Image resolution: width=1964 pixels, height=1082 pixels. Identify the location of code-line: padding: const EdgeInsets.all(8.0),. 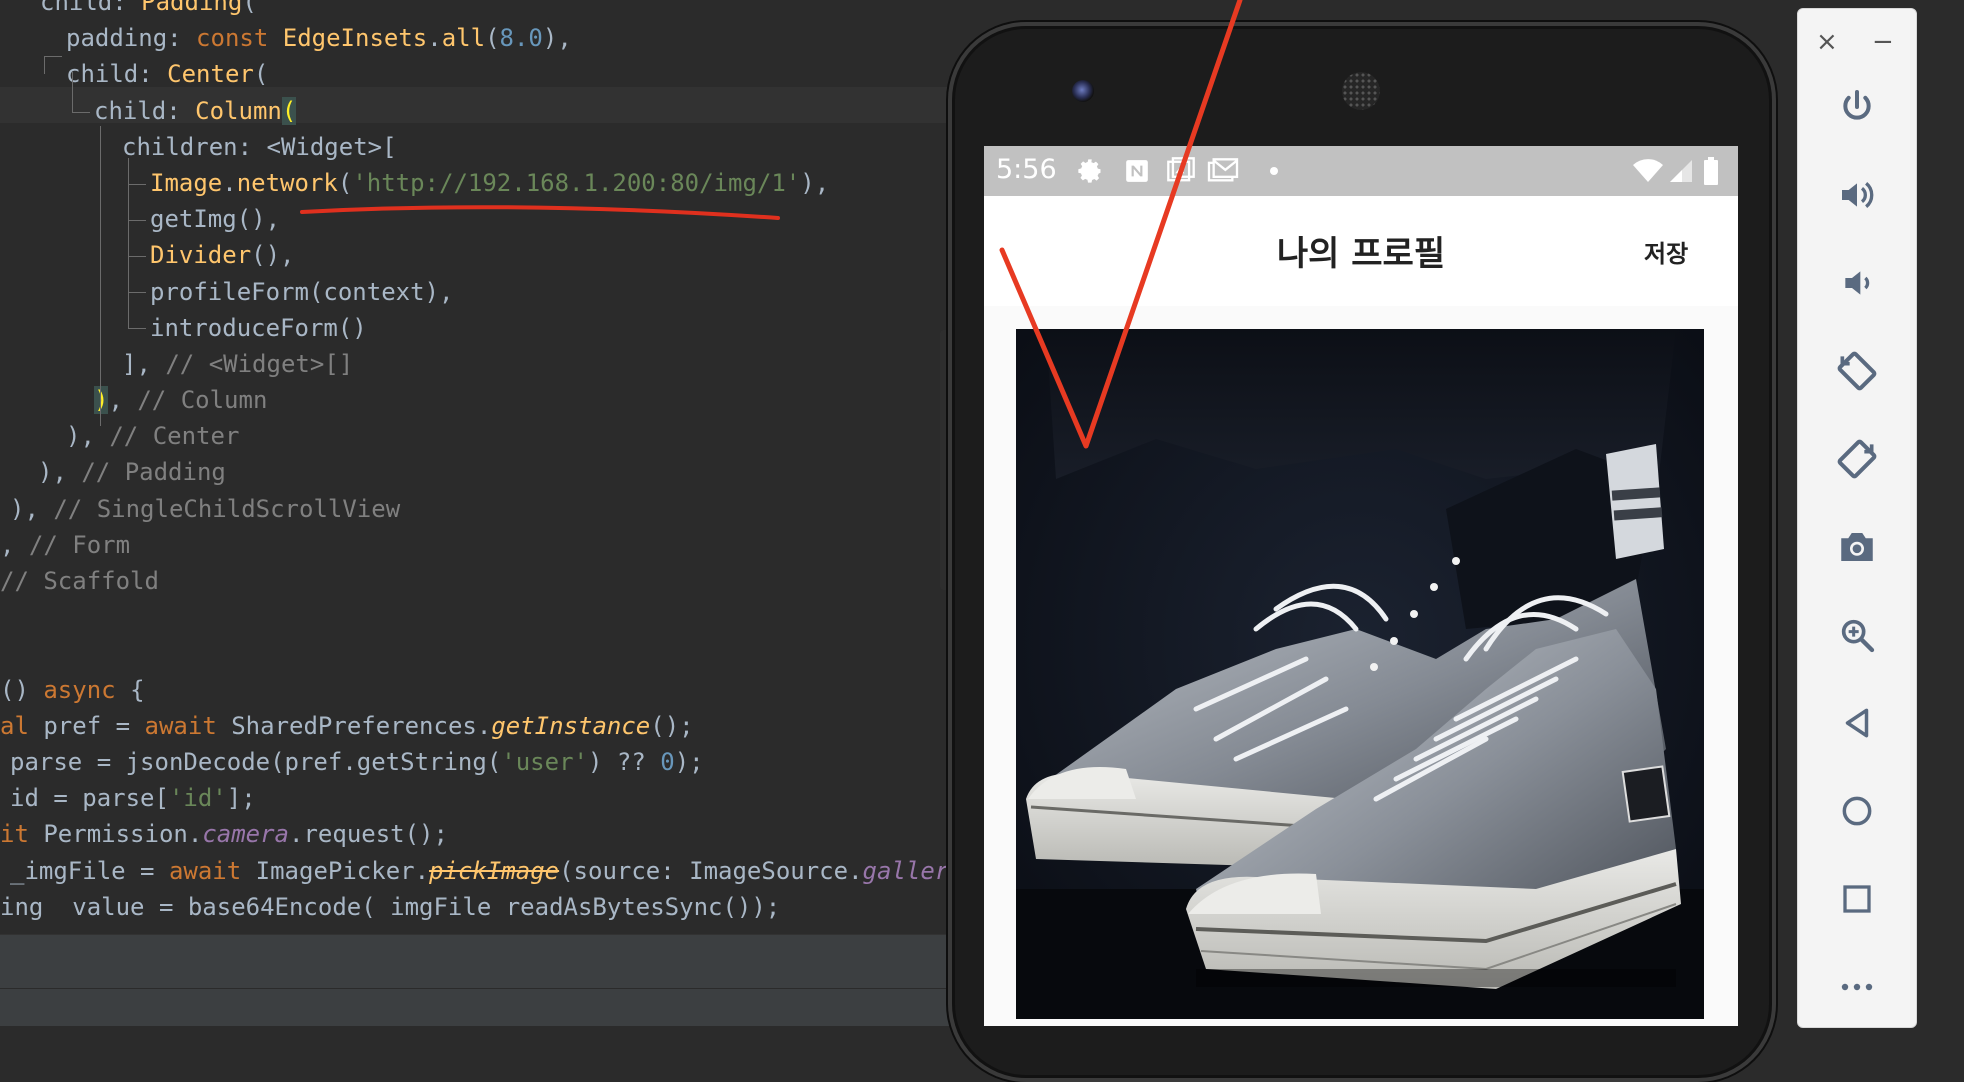
(489, 38).